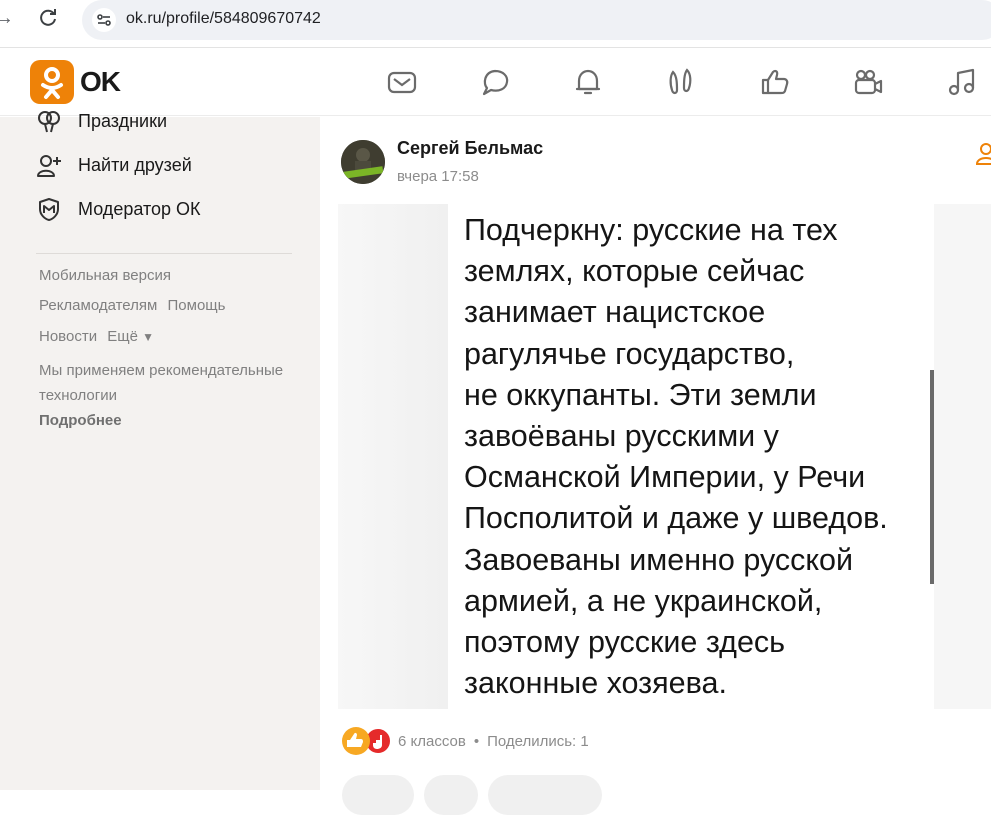 Image resolution: width=991 pixels, height=815 pixels. I want to click on add-friend-icon, so click(49, 166).